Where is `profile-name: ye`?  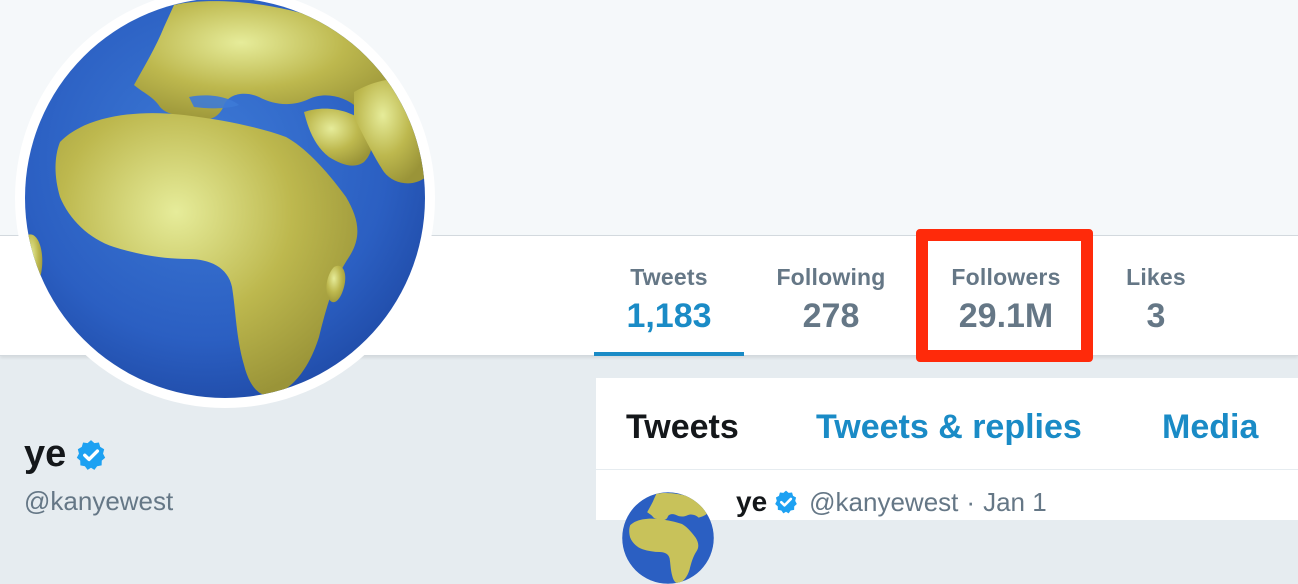 profile-name: ye is located at coordinates (66, 454).